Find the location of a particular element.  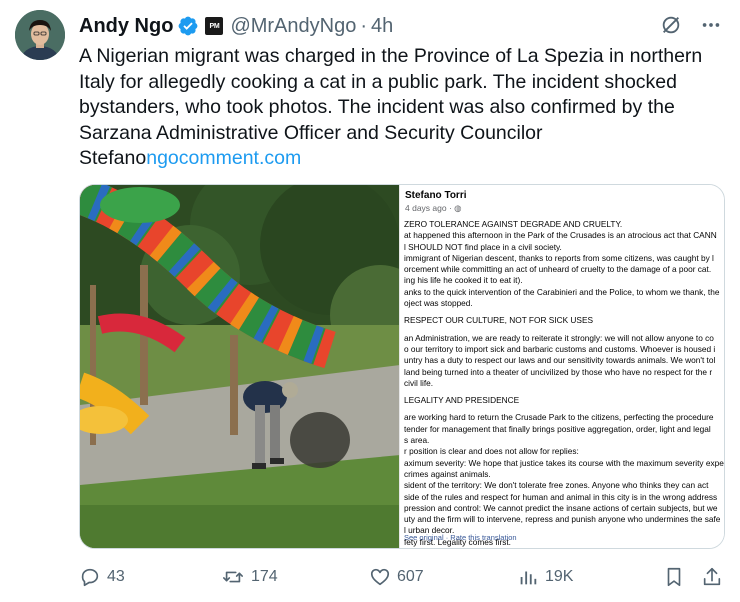

screenshot-meta: 4 days ago · ◍ is located at coordinates (564, 208).